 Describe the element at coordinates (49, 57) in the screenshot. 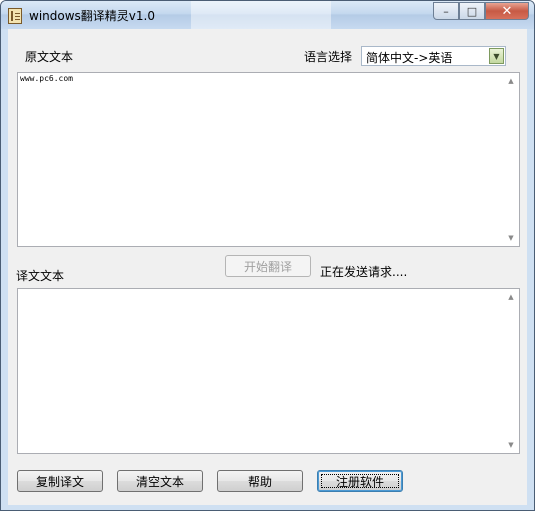

I see `source-text-label: 原文文本` at that location.